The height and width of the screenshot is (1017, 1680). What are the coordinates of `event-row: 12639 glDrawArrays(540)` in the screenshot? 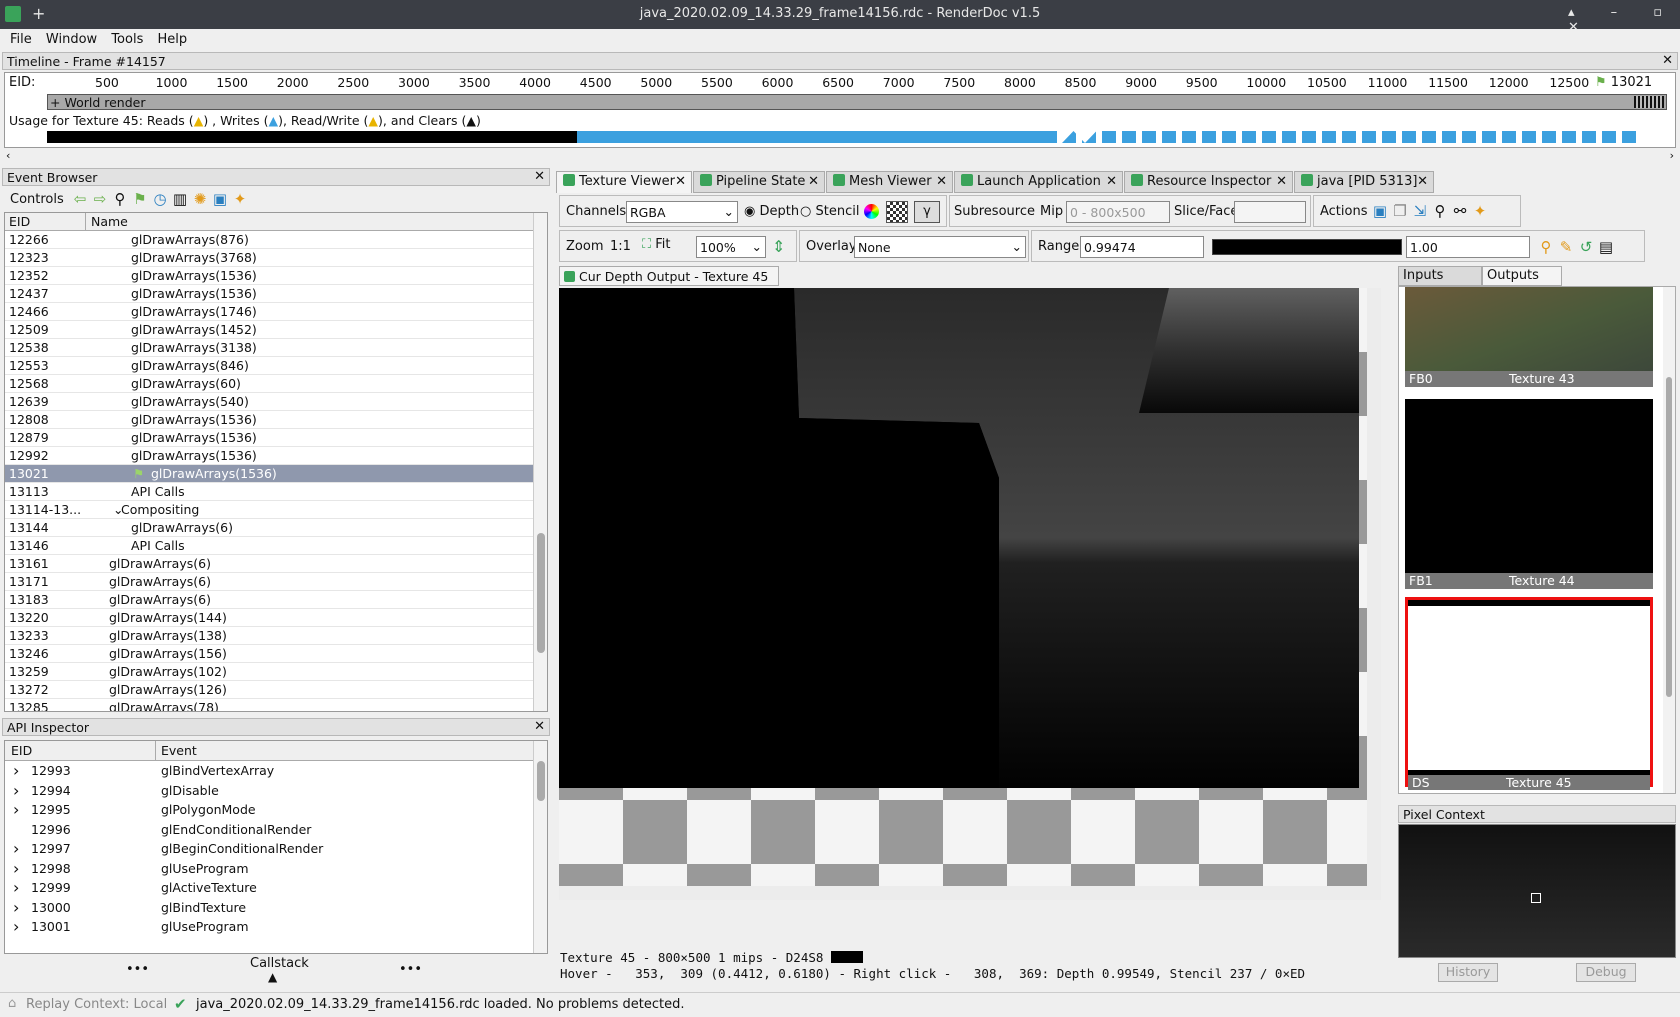 It's located at (276, 402).